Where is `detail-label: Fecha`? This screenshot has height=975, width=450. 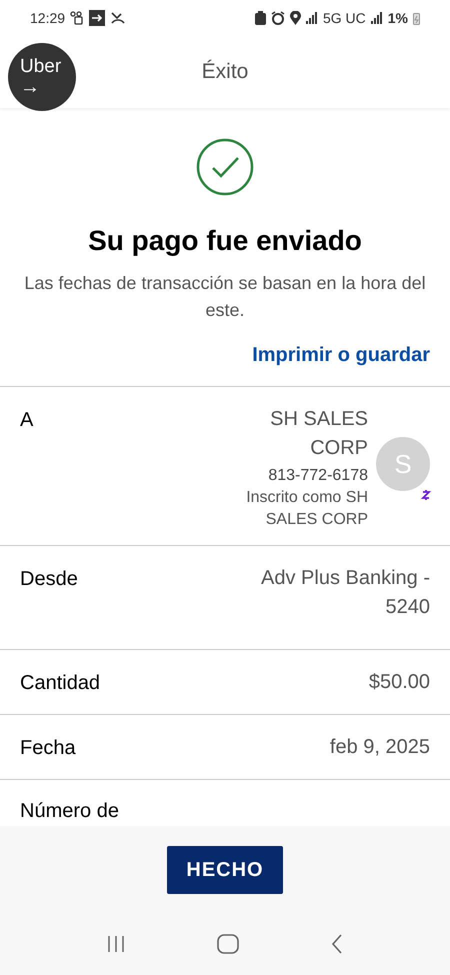 detail-label: Fecha is located at coordinates (48, 748).